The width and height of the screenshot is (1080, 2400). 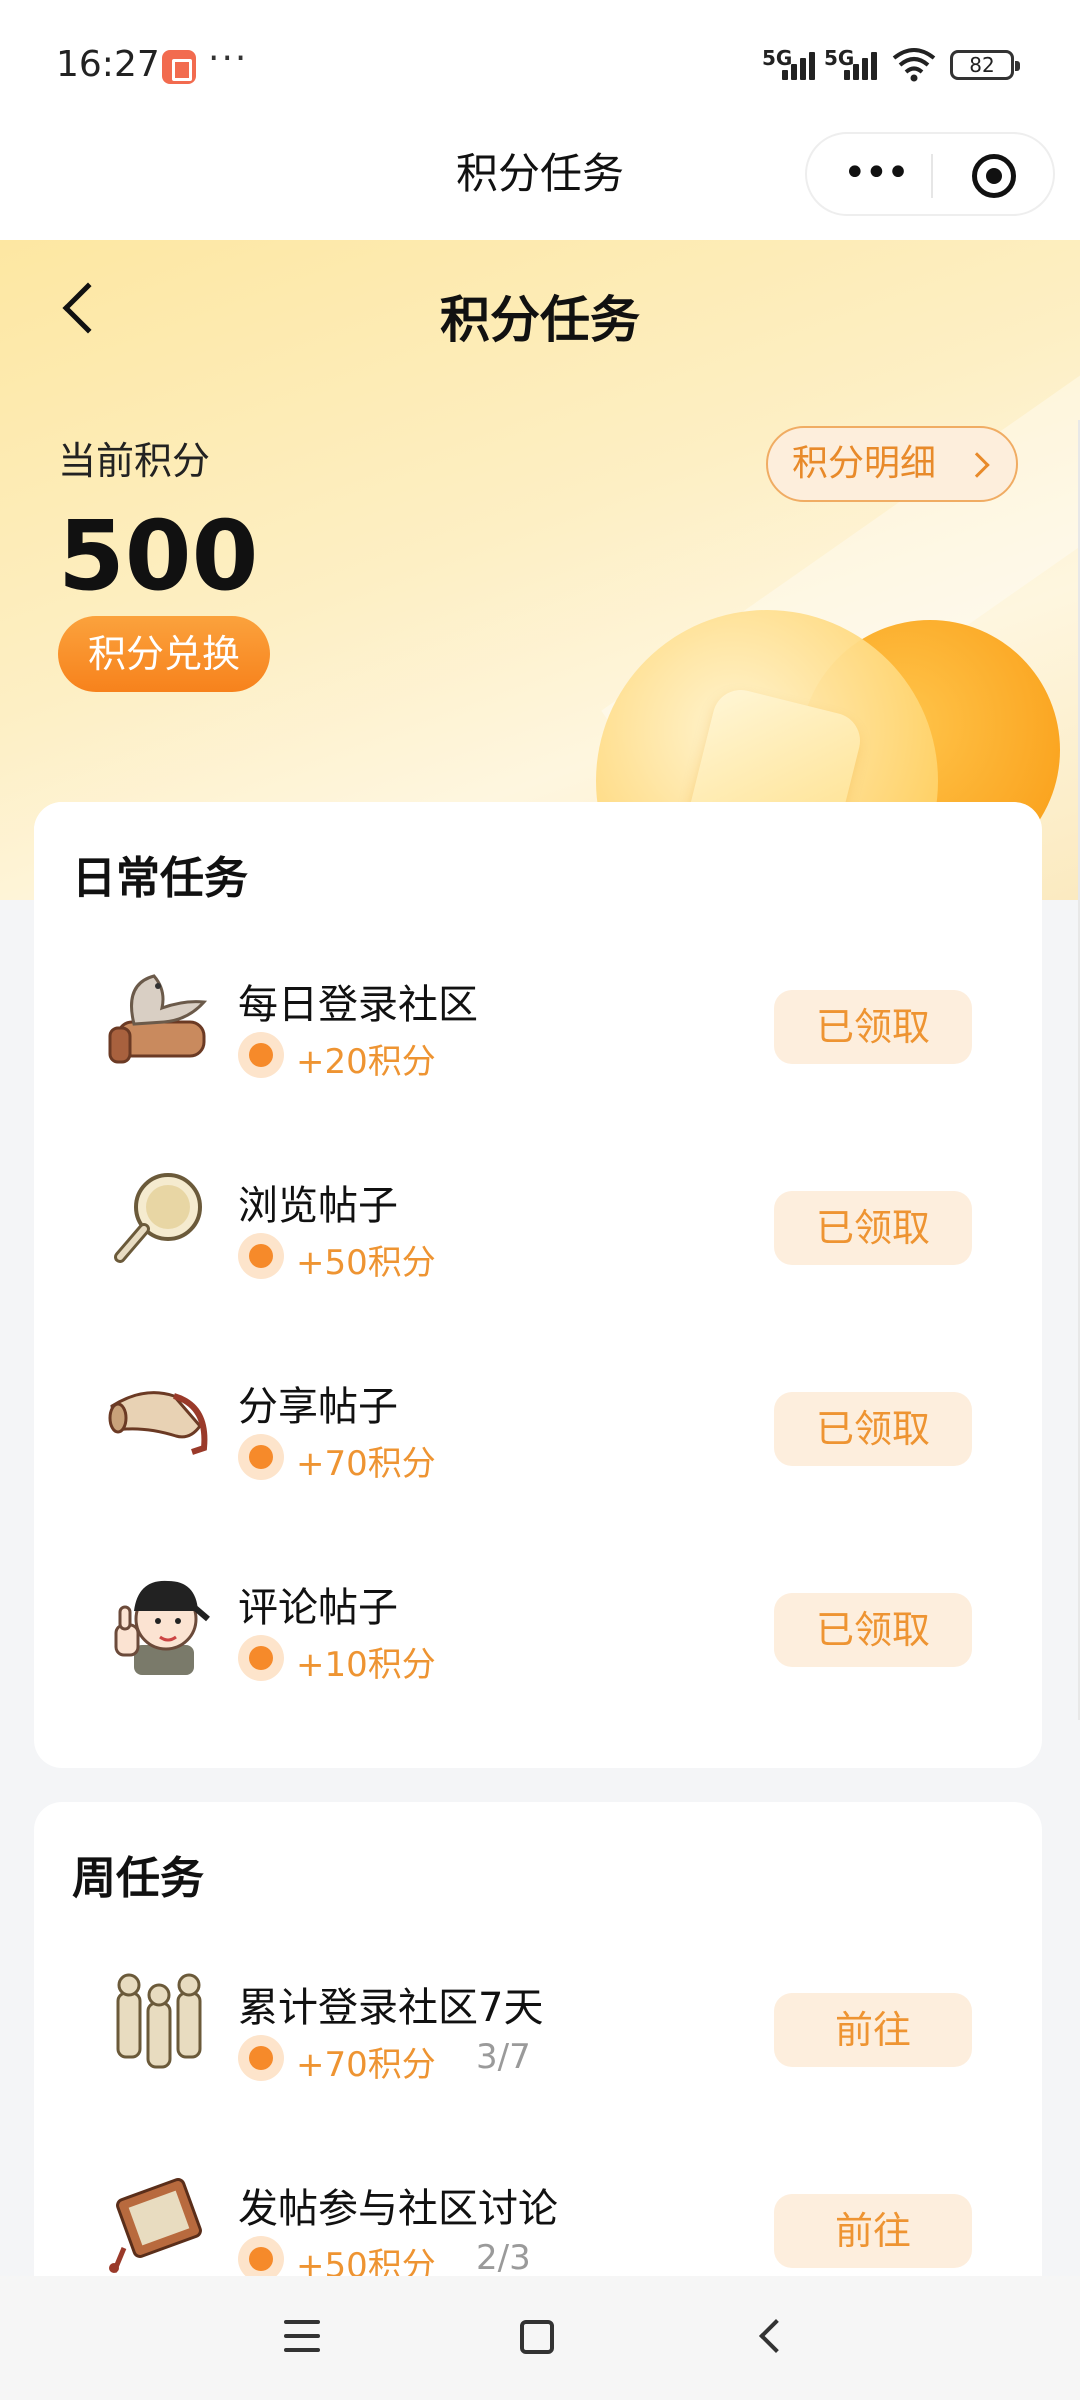 What do you see at coordinates (864, 463) in the screenshot?
I see `points-detail-label: 积分明细` at bounding box center [864, 463].